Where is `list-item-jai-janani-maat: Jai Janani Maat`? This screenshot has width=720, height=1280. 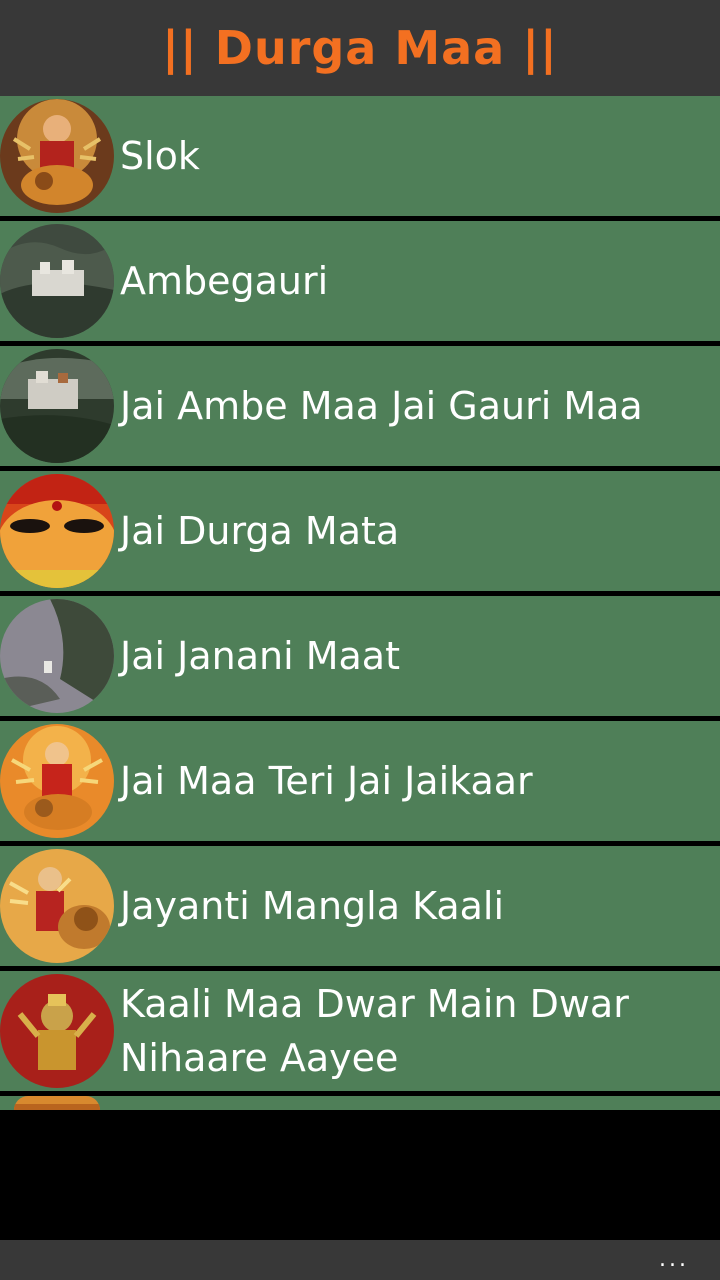
list-item-jai-janani-maat: Jai Janani Maat is located at coordinates (360, 656).